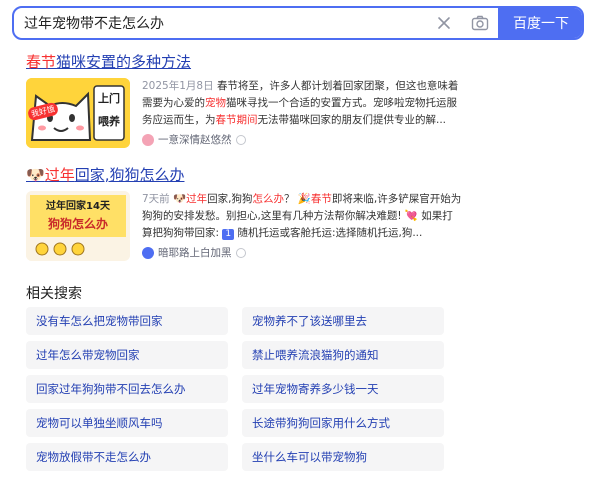 Image resolution: width=600 pixels, height=480 pixels. I want to click on image-search-button, so click(480, 23).